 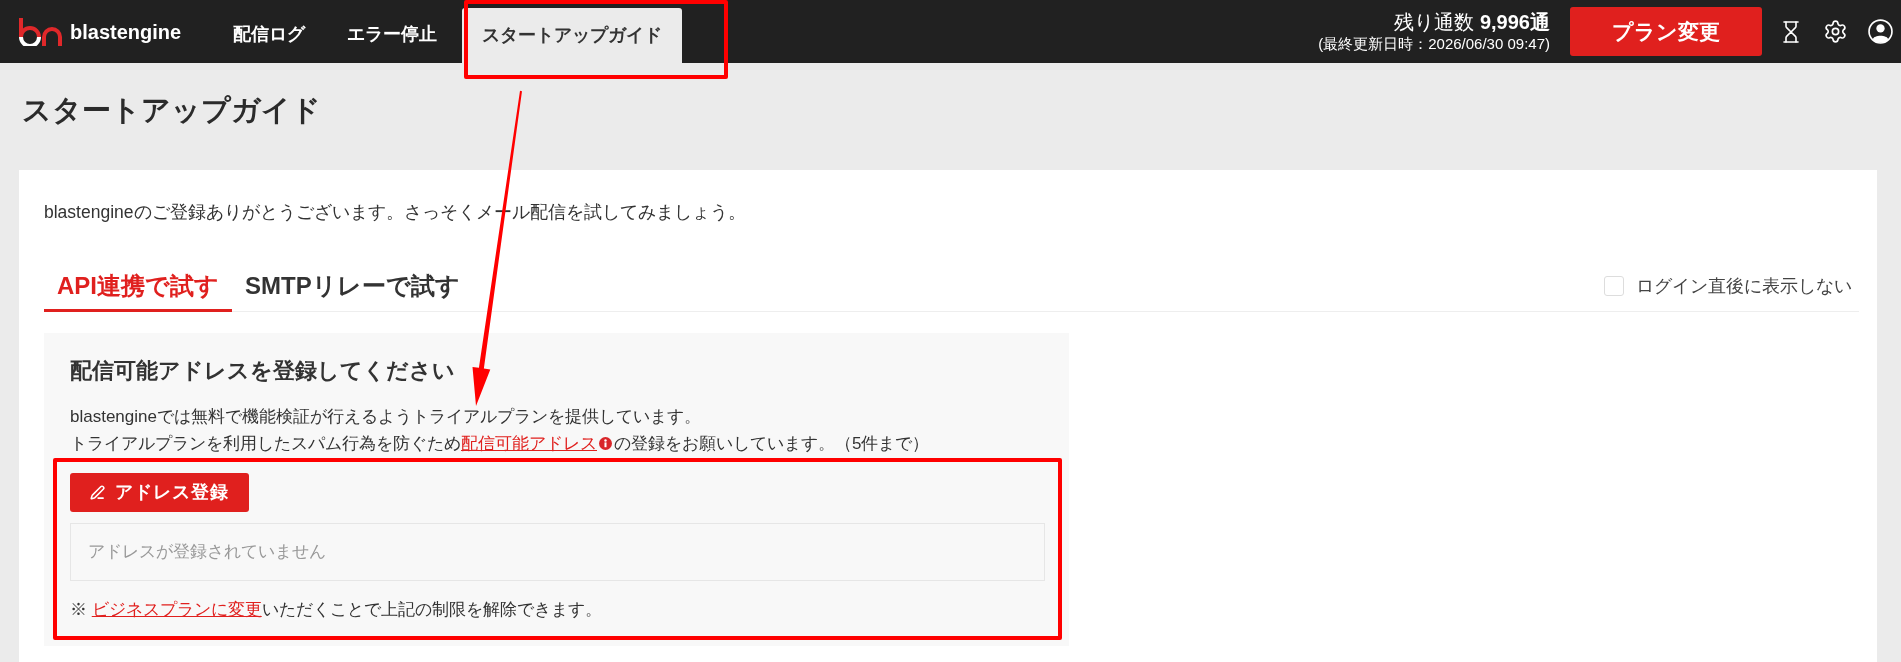 I want to click on description-text: トライアルプランを利用したスパム行為を防ぐため配信可能アドレス の登録をお願いしています。（5件まで）, so click(x=500, y=444).